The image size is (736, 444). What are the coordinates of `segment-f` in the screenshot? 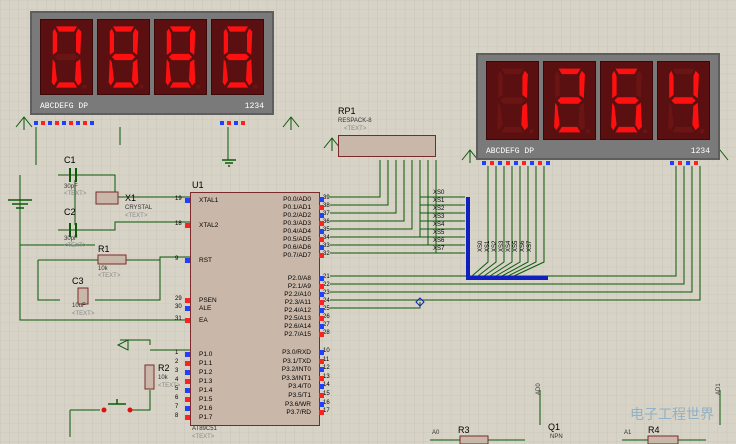 It's located at (54, 41).